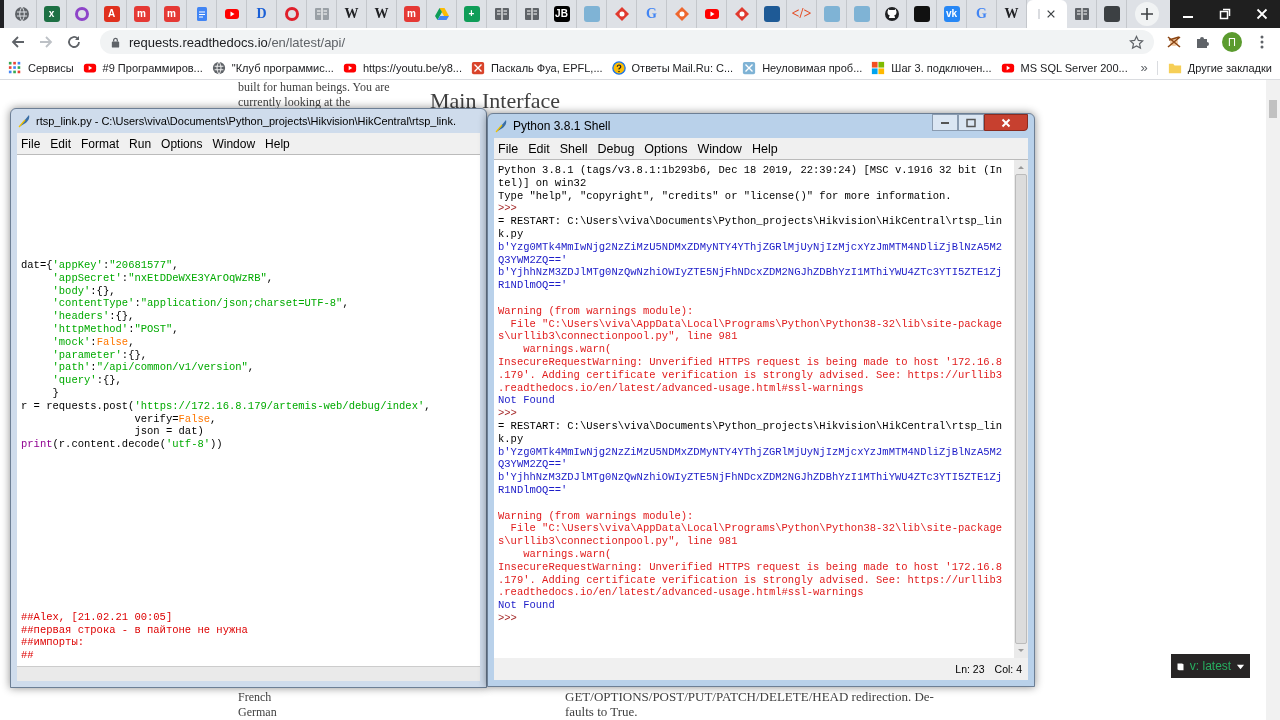  What do you see at coordinates (122, 444) in the screenshot?
I see `code-line: print(r.content.decode('utf-8'))` at bounding box center [122, 444].